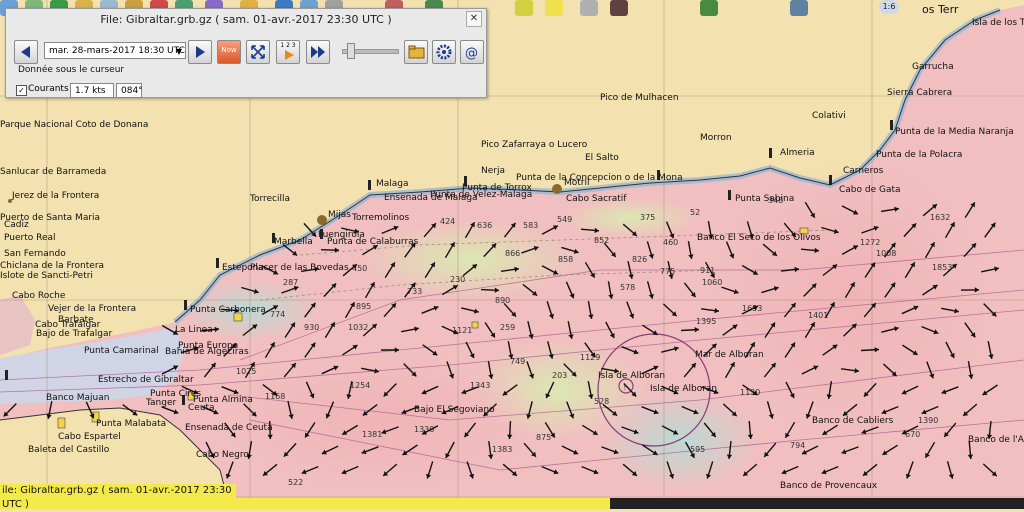 The height and width of the screenshot is (512, 1024). Describe the element at coordinates (799, 8) in the screenshot. I see `info-icon` at that location.